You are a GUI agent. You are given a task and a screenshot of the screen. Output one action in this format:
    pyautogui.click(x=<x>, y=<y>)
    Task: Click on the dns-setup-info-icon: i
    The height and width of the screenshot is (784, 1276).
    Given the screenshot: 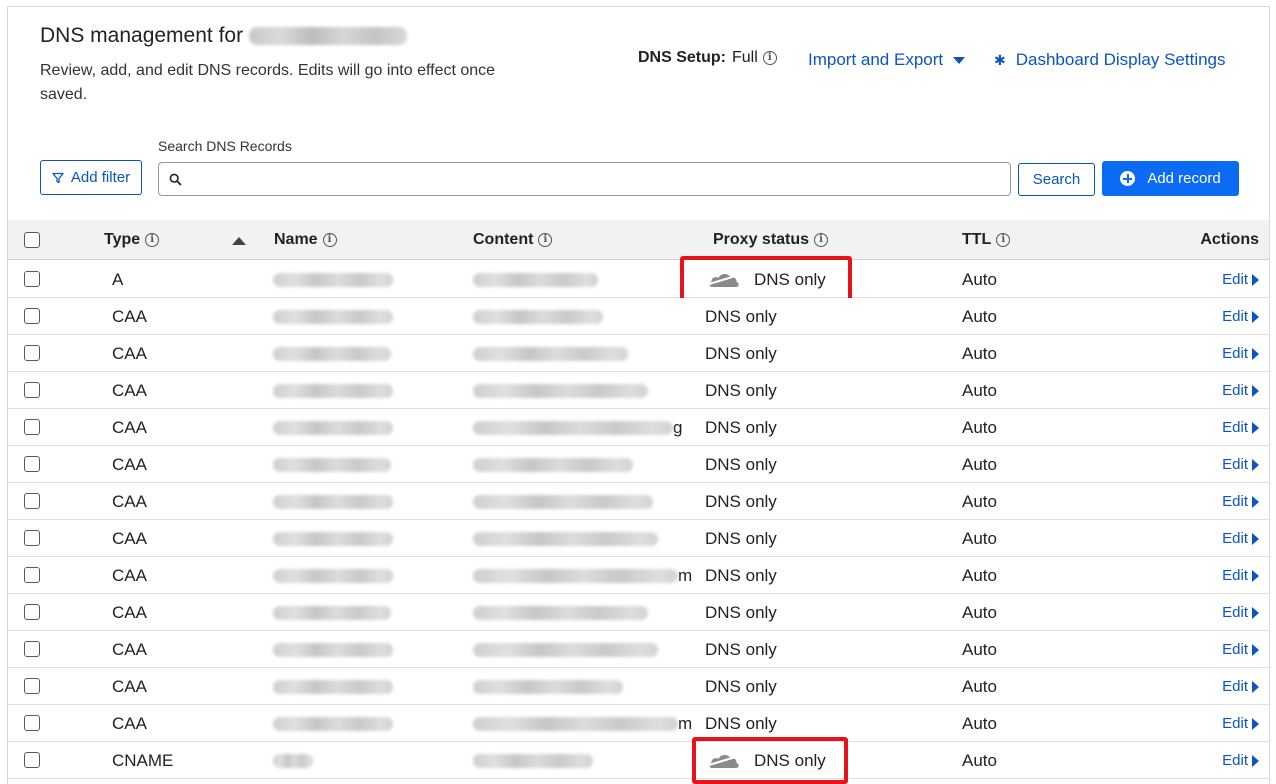 What is the action you would take?
    pyautogui.click(x=769, y=58)
    